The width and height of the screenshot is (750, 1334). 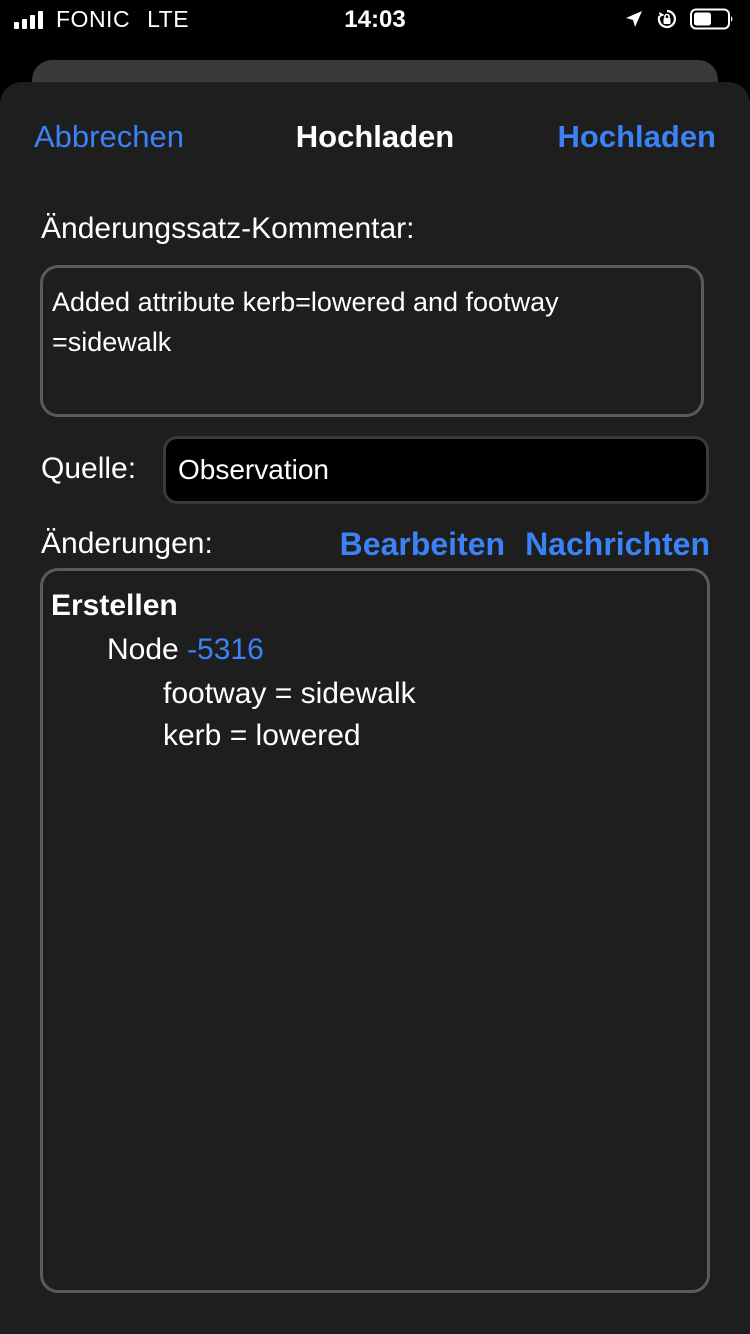 What do you see at coordinates (262, 735) in the screenshot?
I see `tag-entry: kerb = lowered` at bounding box center [262, 735].